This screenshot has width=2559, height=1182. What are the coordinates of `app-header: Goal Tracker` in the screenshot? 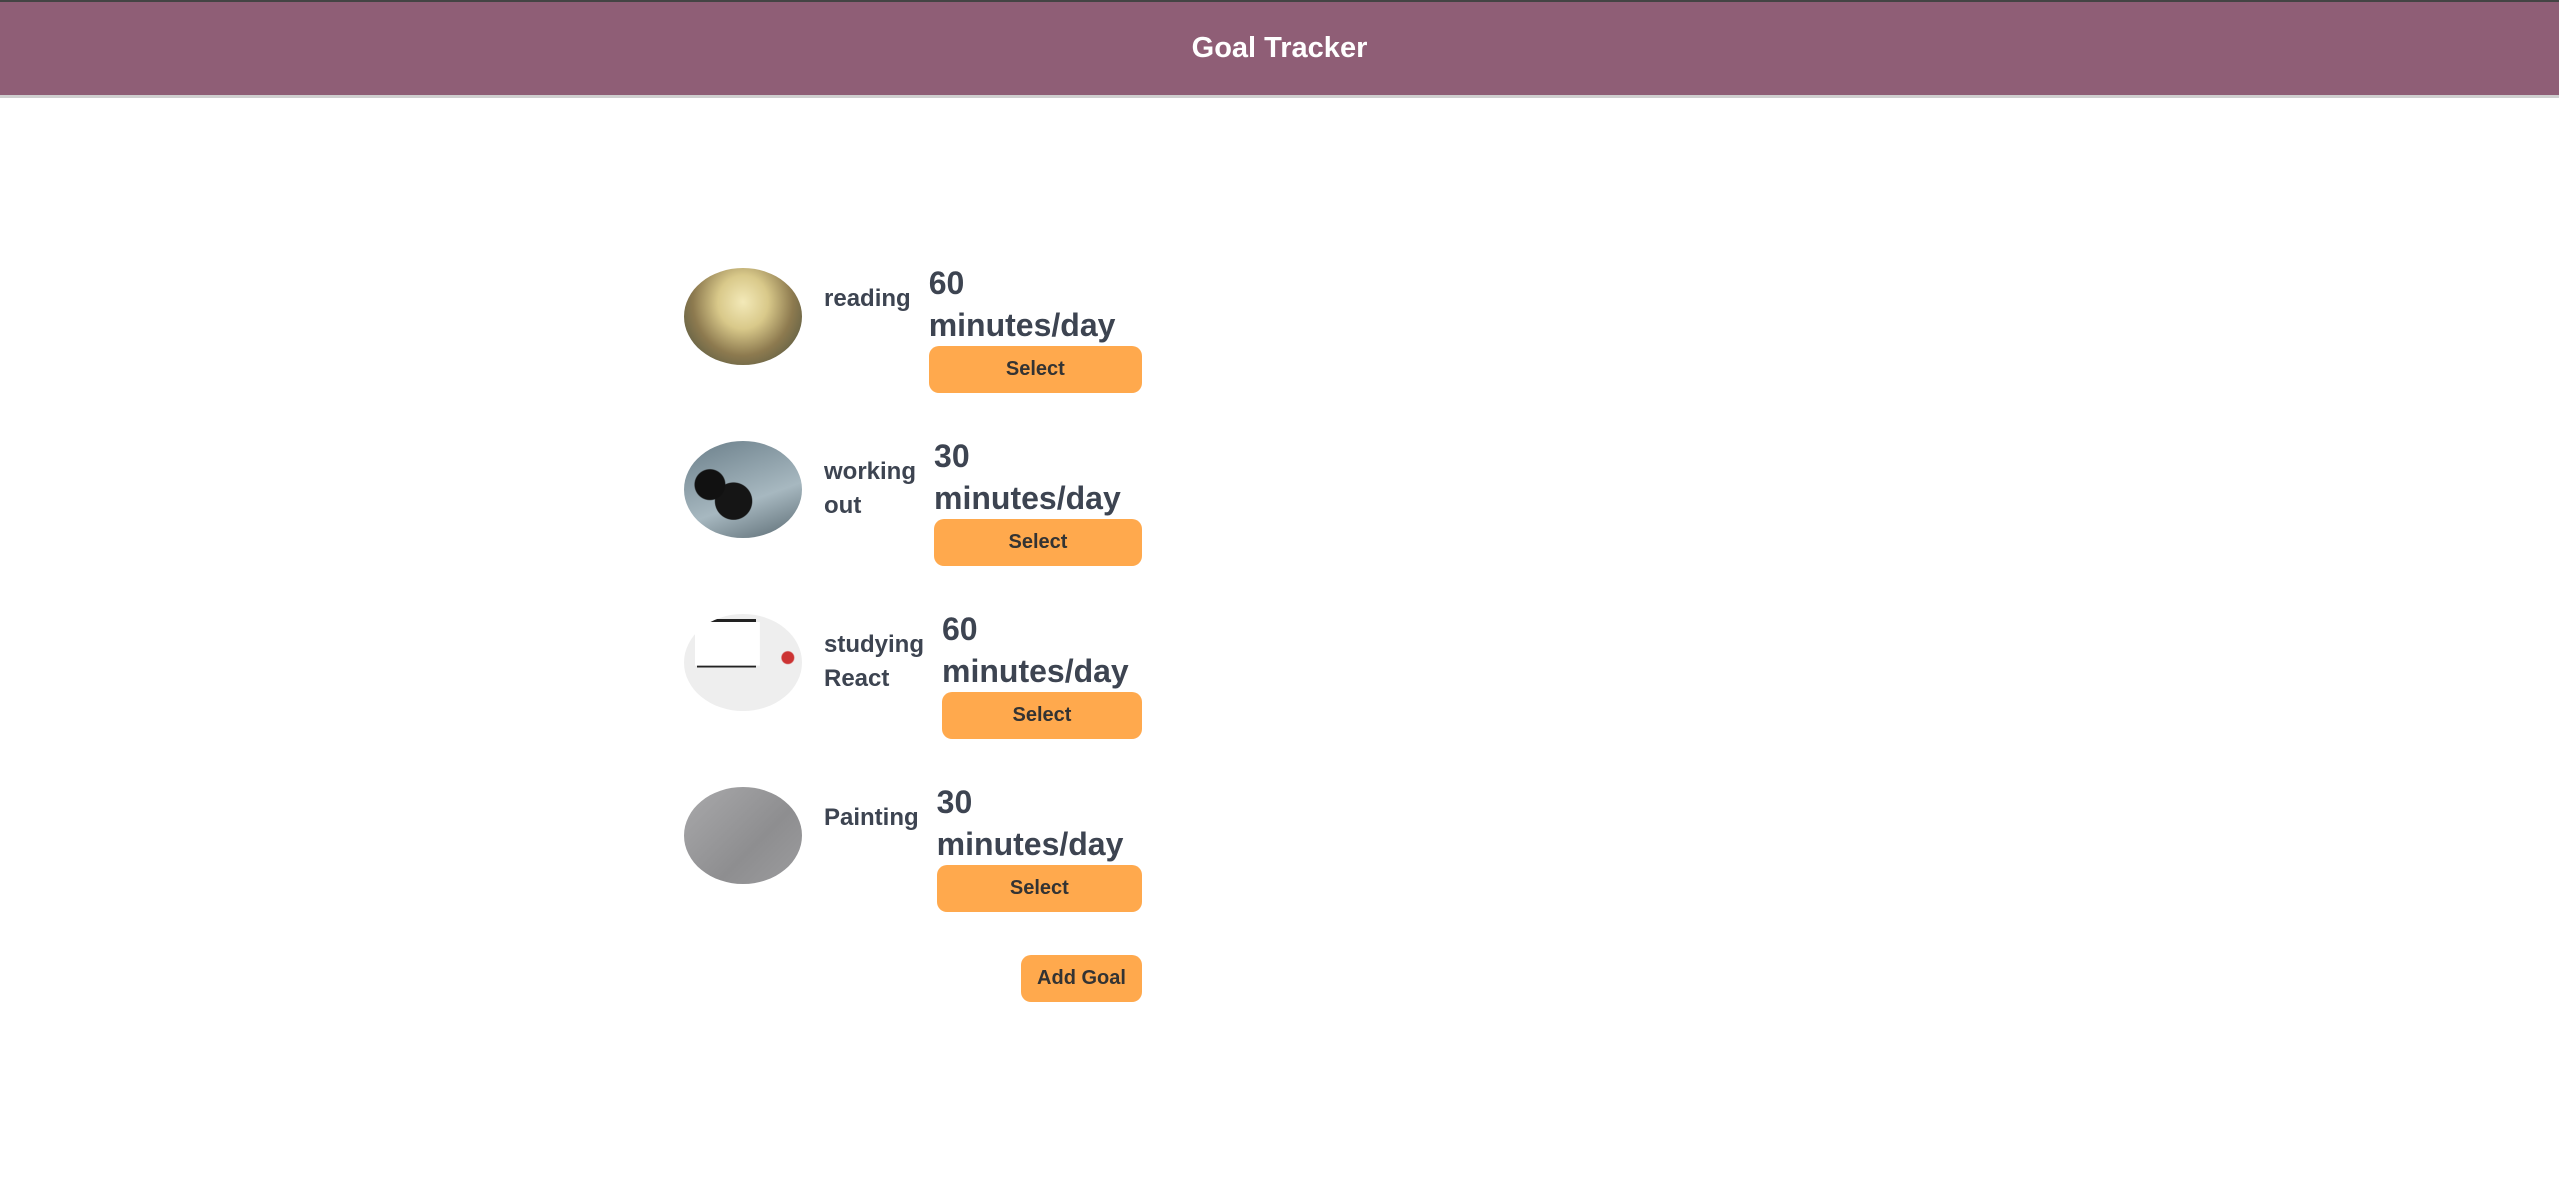 It's located at (1279, 49).